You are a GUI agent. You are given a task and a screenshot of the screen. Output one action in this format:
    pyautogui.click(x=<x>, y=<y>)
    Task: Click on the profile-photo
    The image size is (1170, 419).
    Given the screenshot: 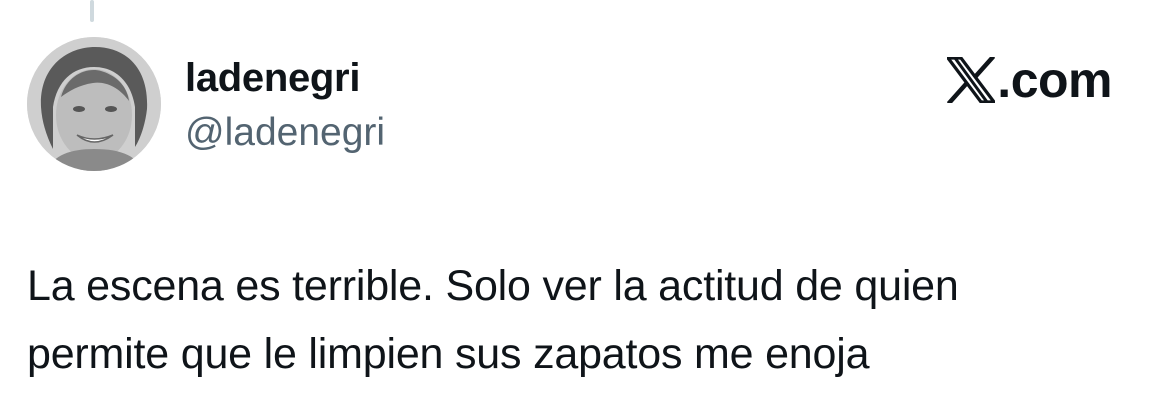 What is the action you would take?
    pyautogui.click(x=94, y=104)
    